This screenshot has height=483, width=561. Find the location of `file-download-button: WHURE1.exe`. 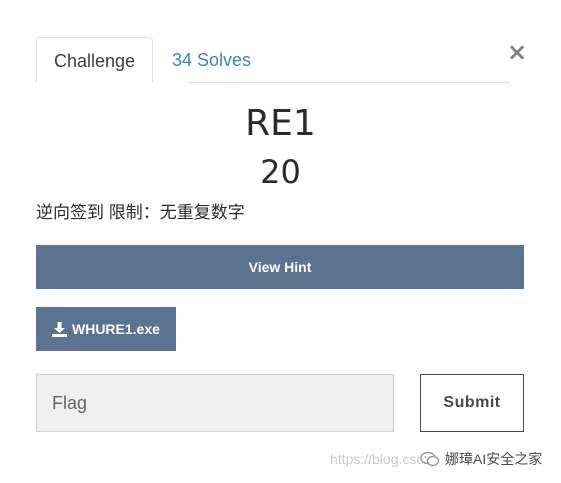

file-download-button: WHURE1.exe is located at coordinates (106, 329).